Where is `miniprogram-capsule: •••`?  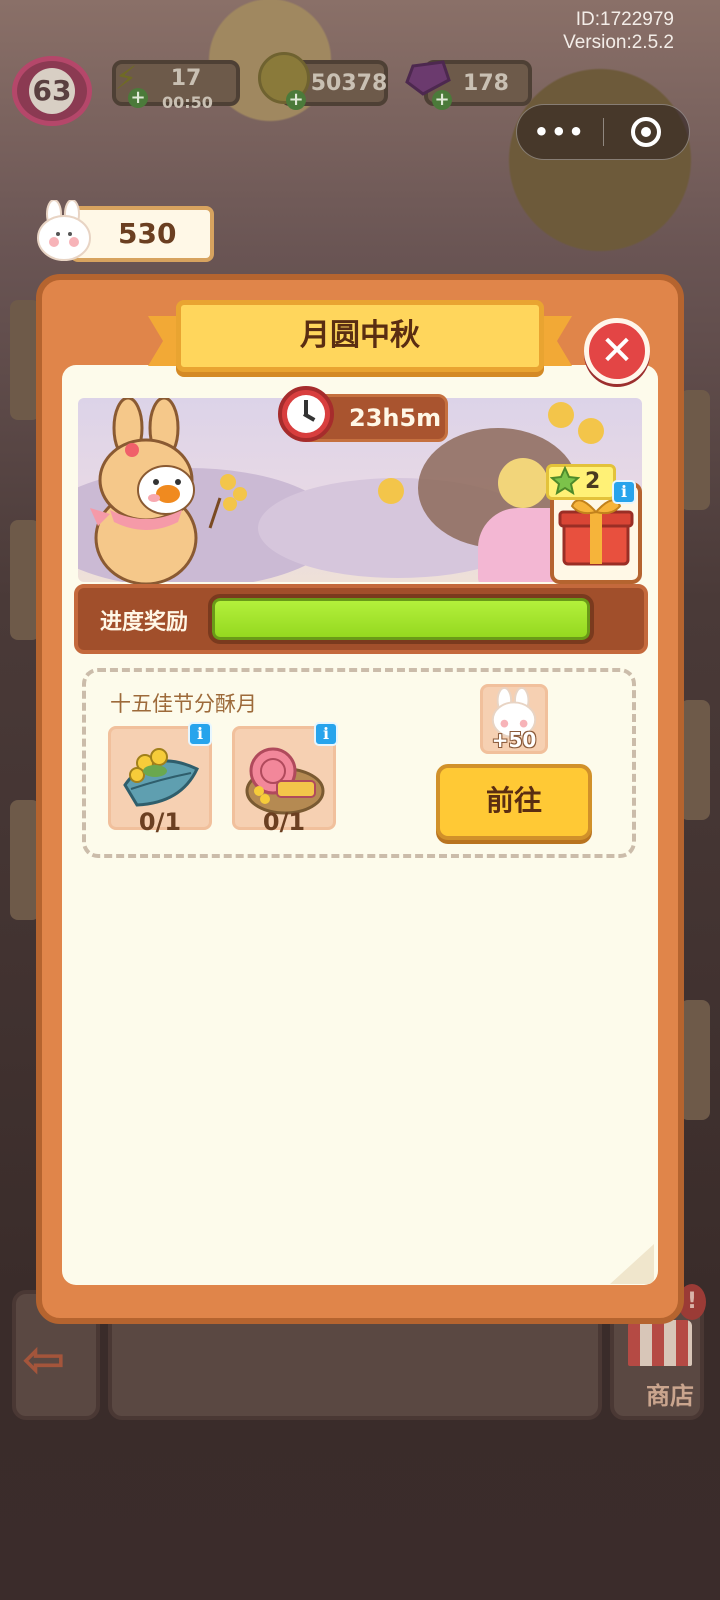
miniprogram-capsule: ••• is located at coordinates (603, 132).